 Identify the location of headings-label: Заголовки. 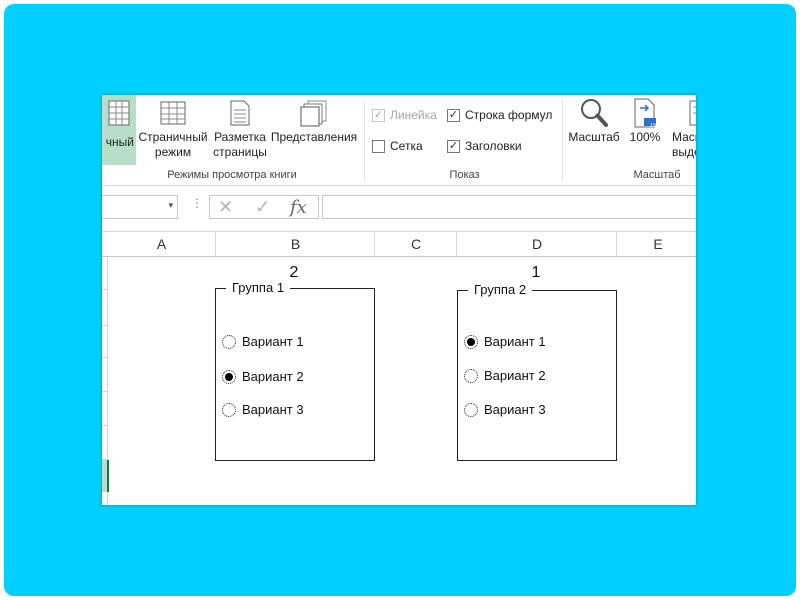
(493, 146).